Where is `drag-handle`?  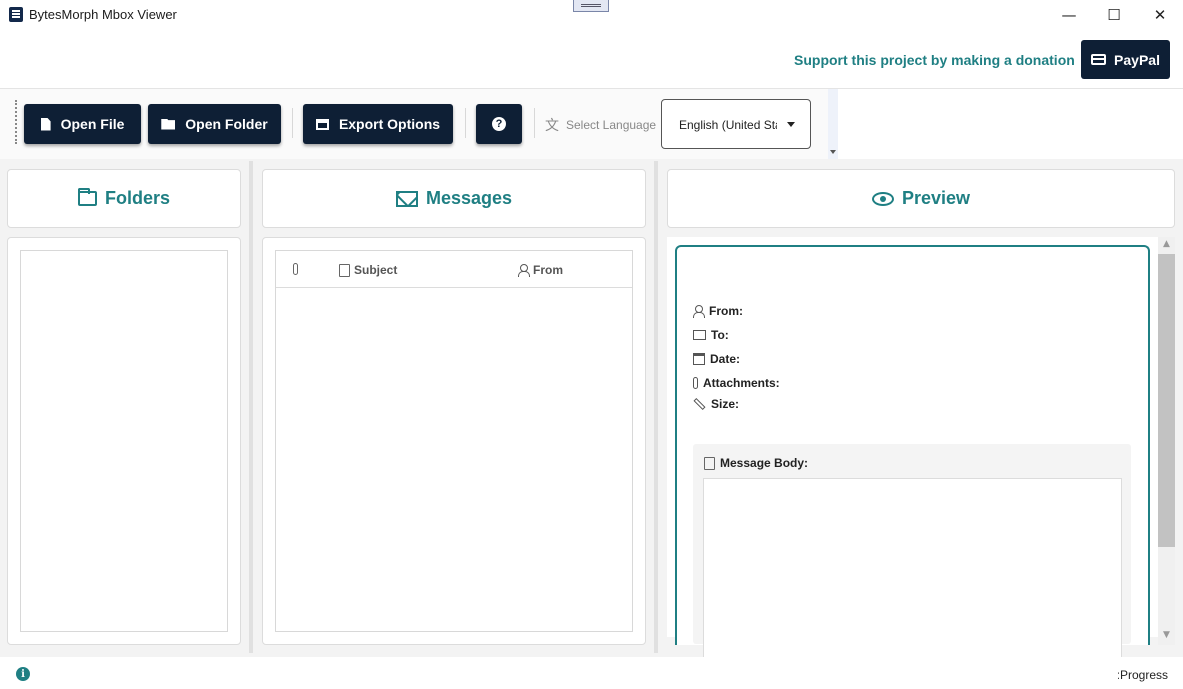 drag-handle is located at coordinates (591, 6).